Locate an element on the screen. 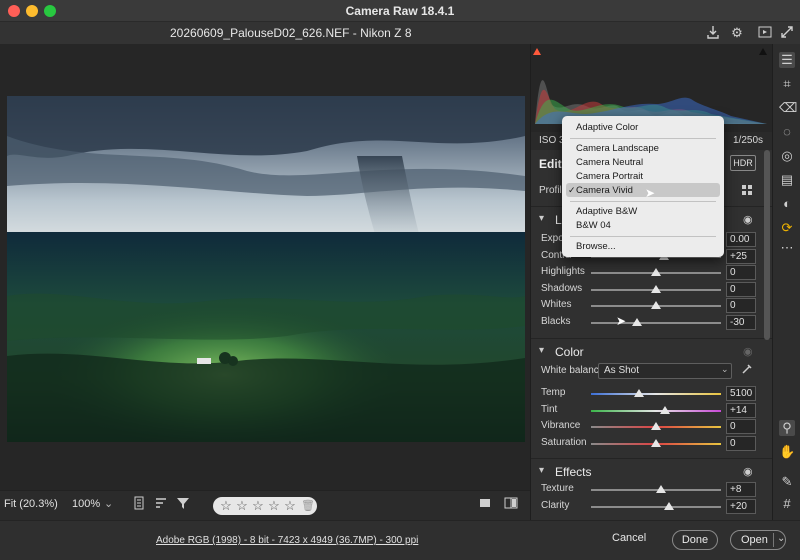  hand-tool-icon: ✋ is located at coordinates (787, 452).